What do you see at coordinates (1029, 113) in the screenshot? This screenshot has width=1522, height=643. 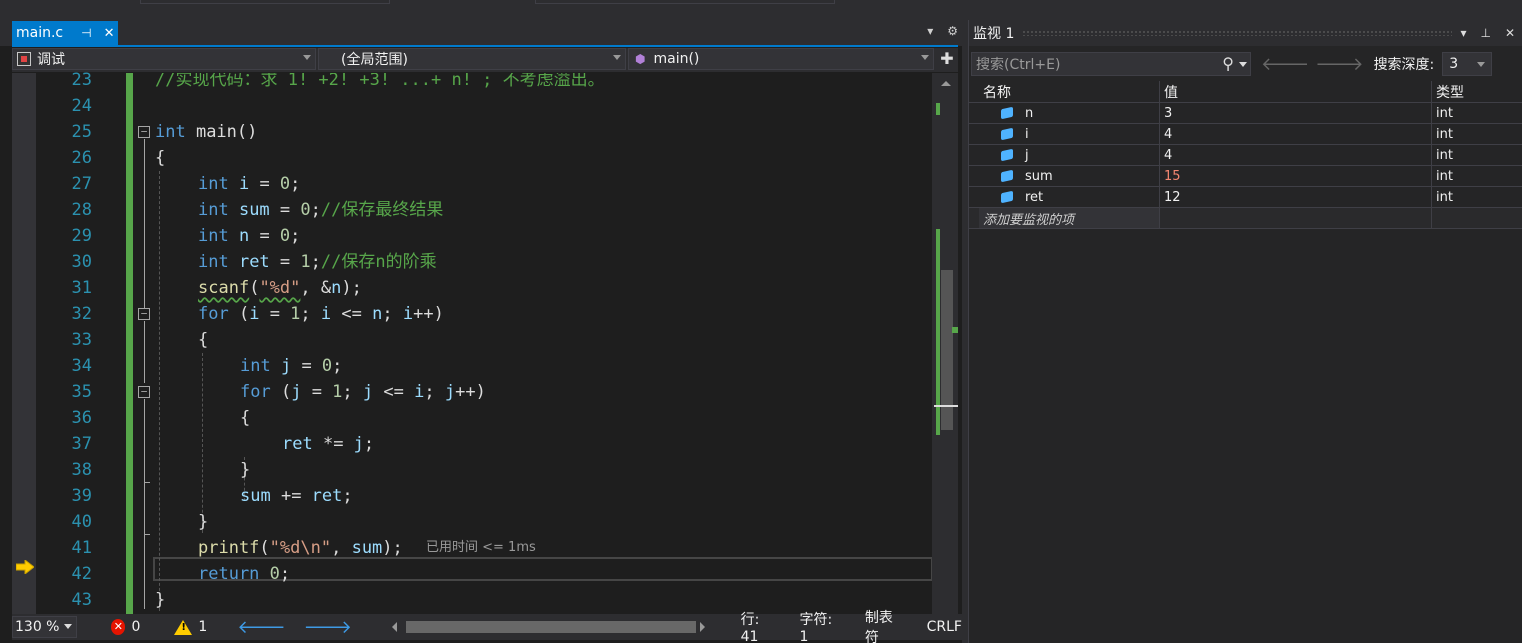 I see `watch-name: n` at bounding box center [1029, 113].